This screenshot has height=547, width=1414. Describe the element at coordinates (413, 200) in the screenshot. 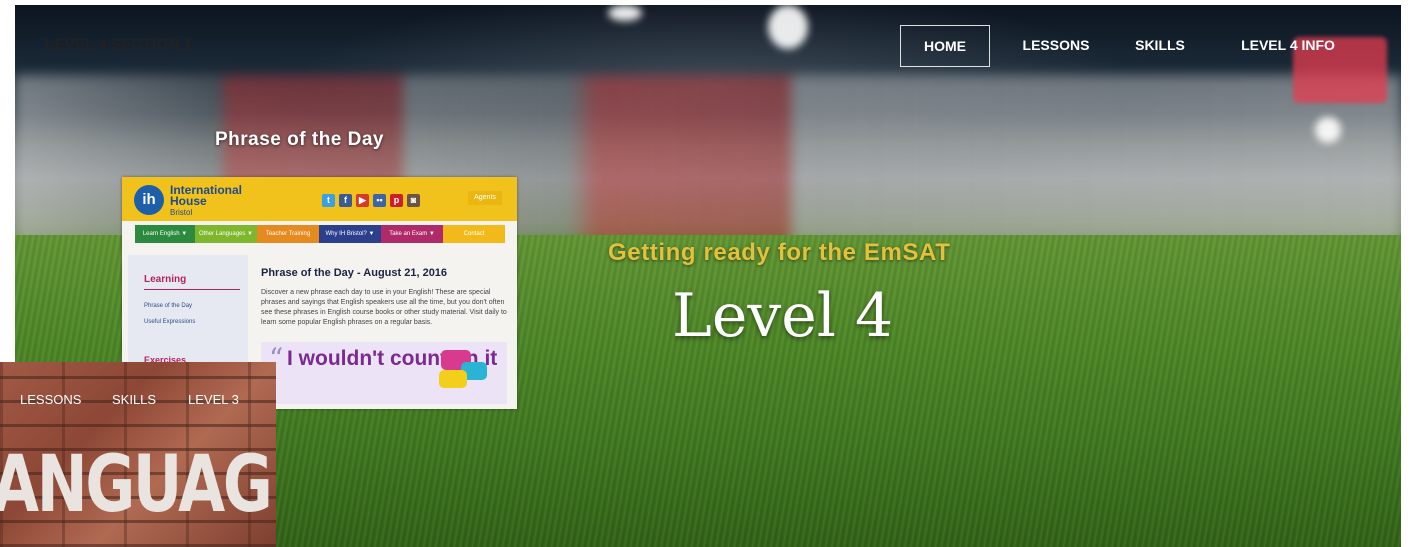

I see `instagram-icon: ◙` at that location.